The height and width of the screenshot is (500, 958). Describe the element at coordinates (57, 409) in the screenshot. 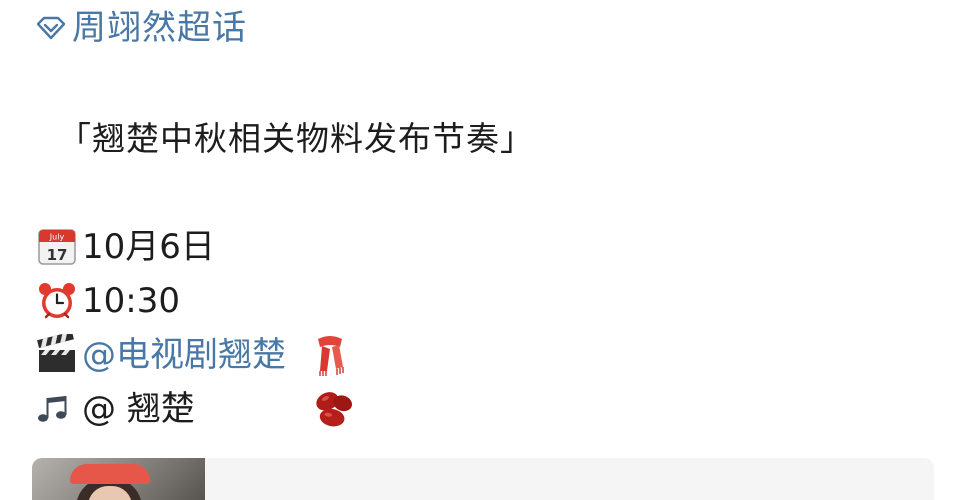

I see `musical-notes-icon` at that location.